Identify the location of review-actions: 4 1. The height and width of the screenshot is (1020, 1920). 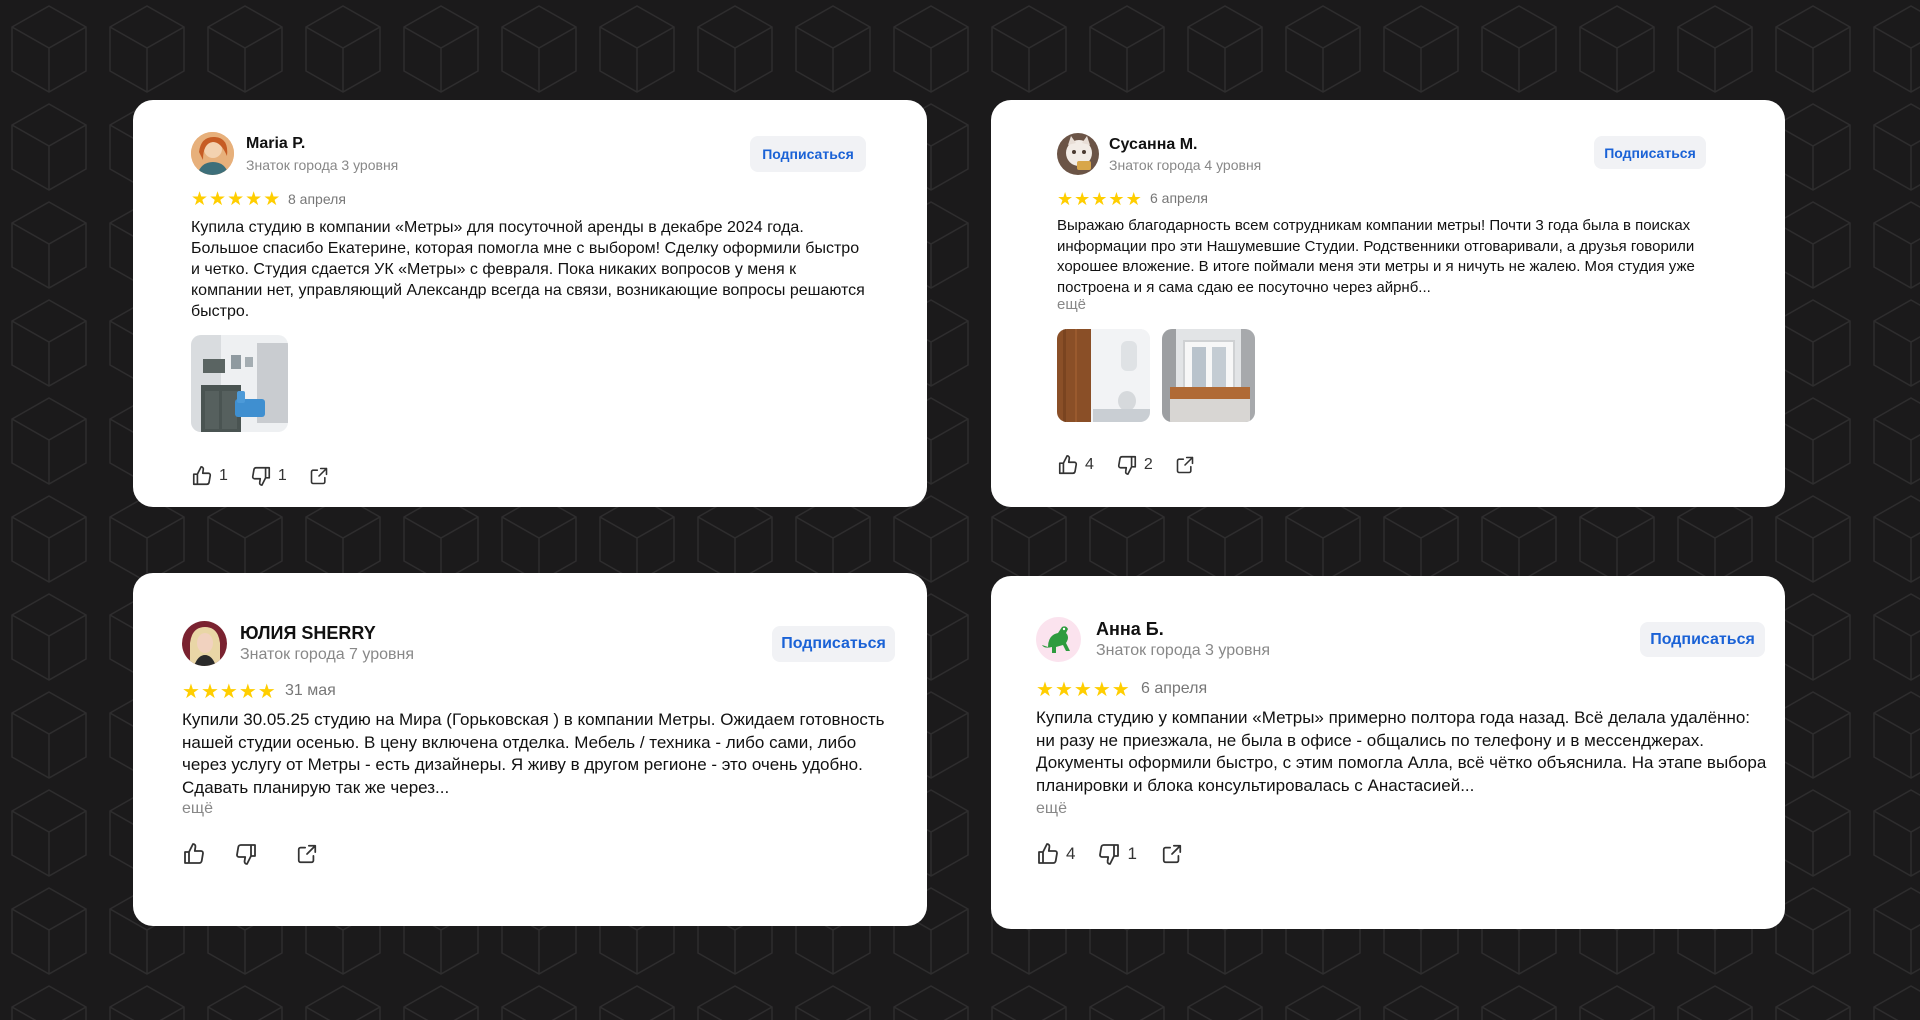
(1109, 854).